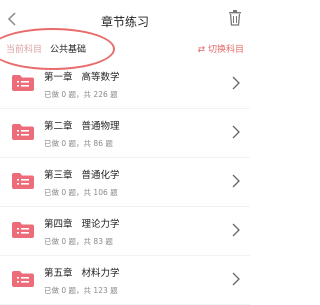 The image size is (320, 305). I want to click on chapter-title: 第一章 高等数学, so click(82, 77).